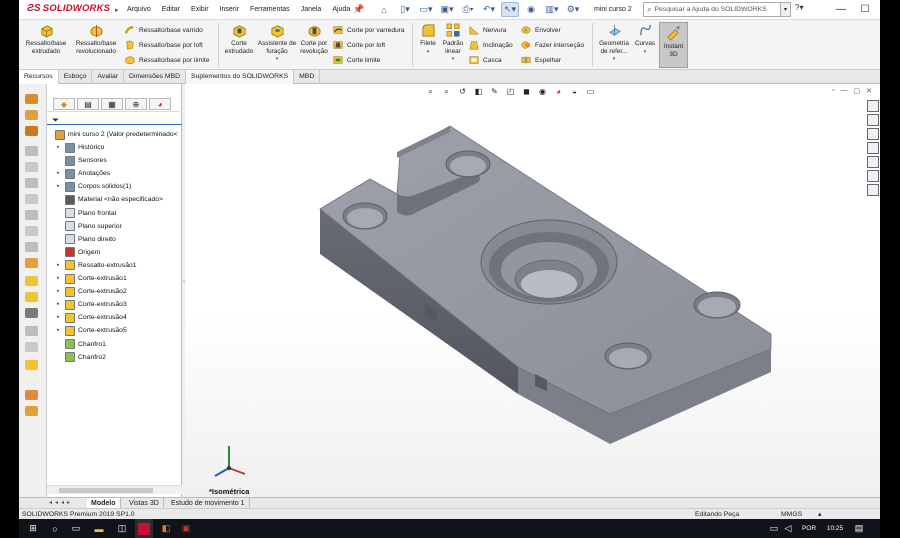 The height and width of the screenshot is (538, 900). Describe the element at coordinates (478, 91) in the screenshot. I see `section-view-icon: ◧` at that location.